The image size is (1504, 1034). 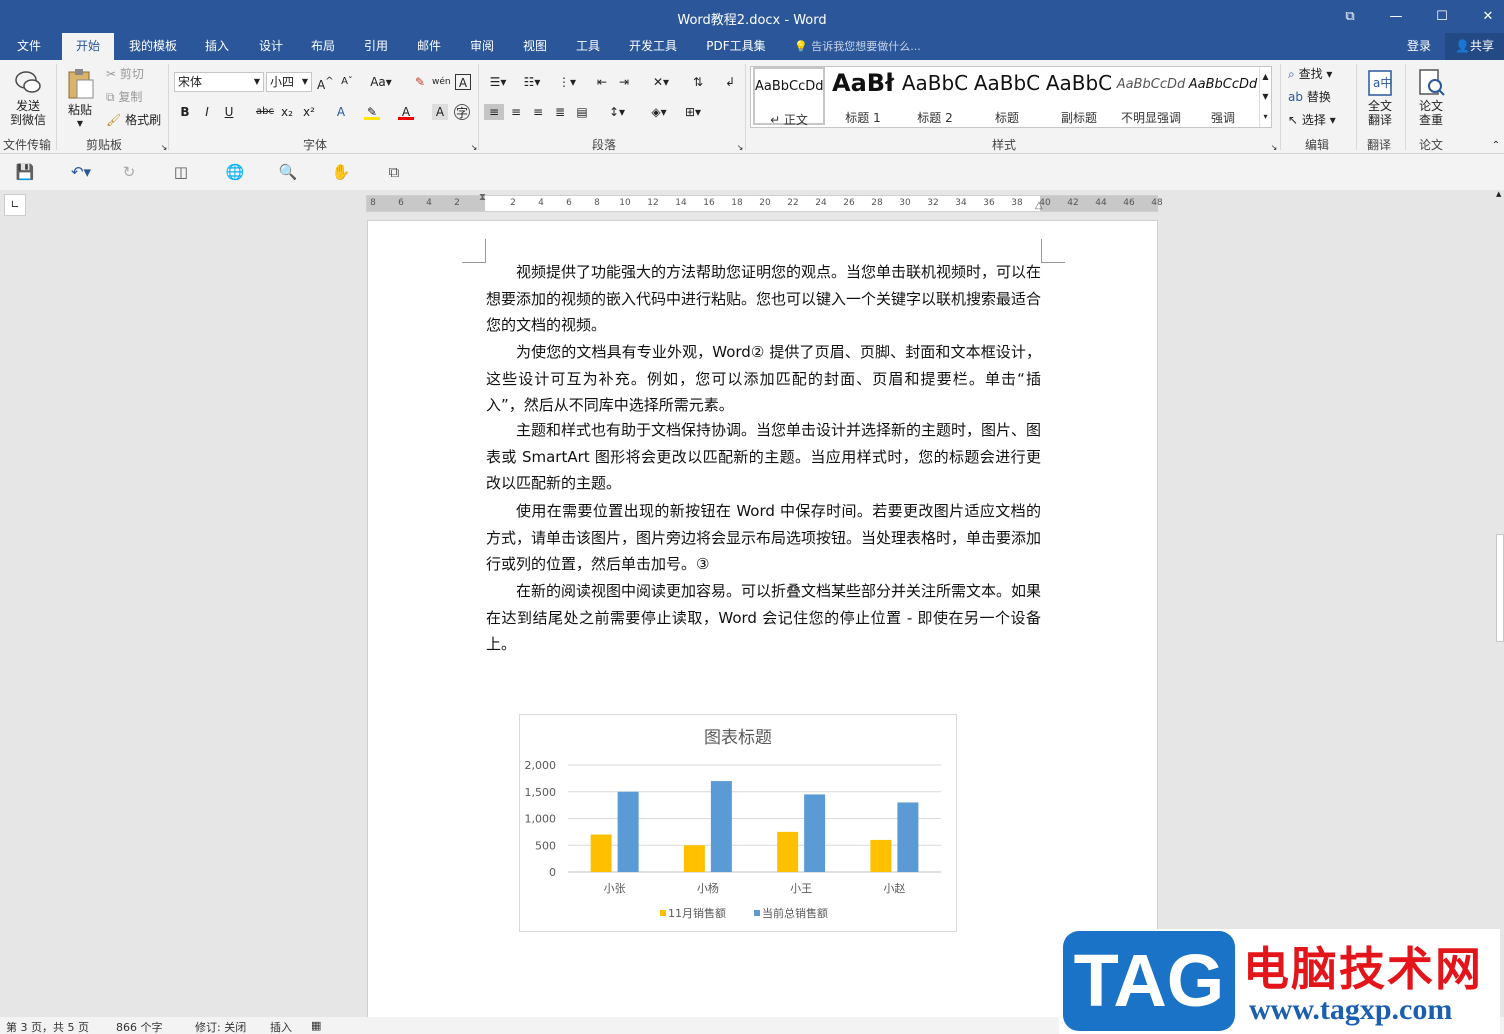 What do you see at coordinates (341, 172) in the screenshot?
I see `touch-mode-icon: ✋` at bounding box center [341, 172].